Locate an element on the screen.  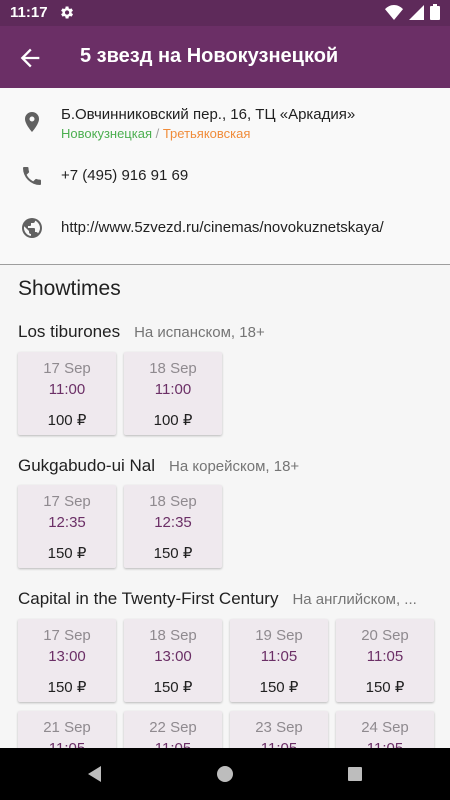
metro-station-1: Новокузнецкая is located at coordinates (106, 133).